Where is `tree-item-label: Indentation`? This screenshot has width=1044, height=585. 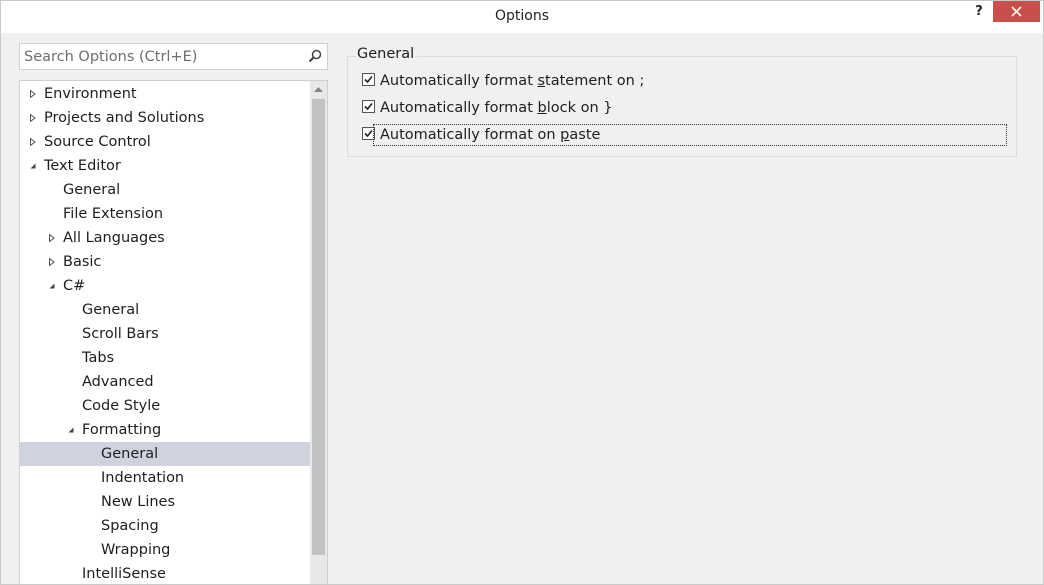
tree-item-label: Indentation is located at coordinates (143, 478).